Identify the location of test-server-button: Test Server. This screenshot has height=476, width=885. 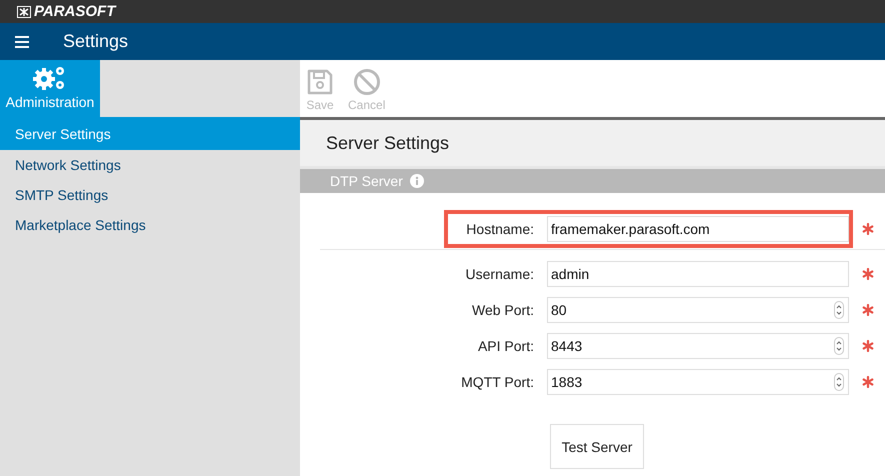
(597, 446).